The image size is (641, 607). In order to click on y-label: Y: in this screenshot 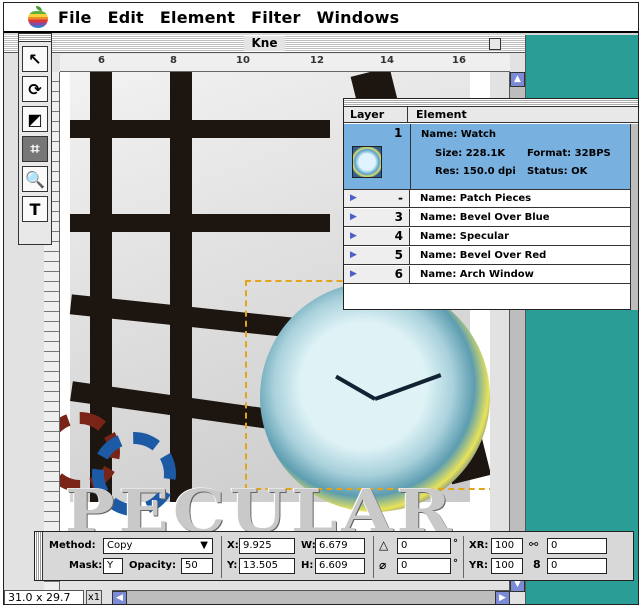, I will do `click(232, 565)`.